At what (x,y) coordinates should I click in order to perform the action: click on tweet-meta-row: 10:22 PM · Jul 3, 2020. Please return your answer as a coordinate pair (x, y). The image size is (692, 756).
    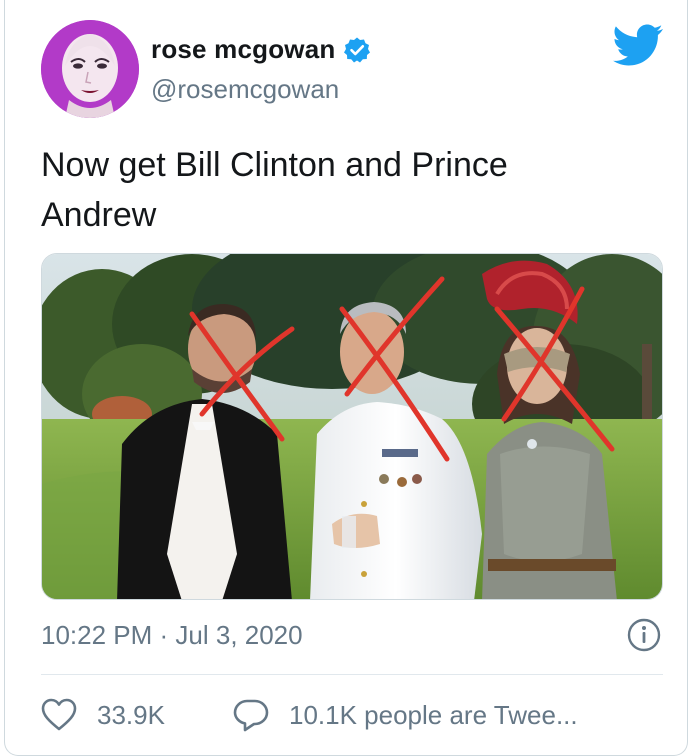
    Looking at the image, I should click on (352, 636).